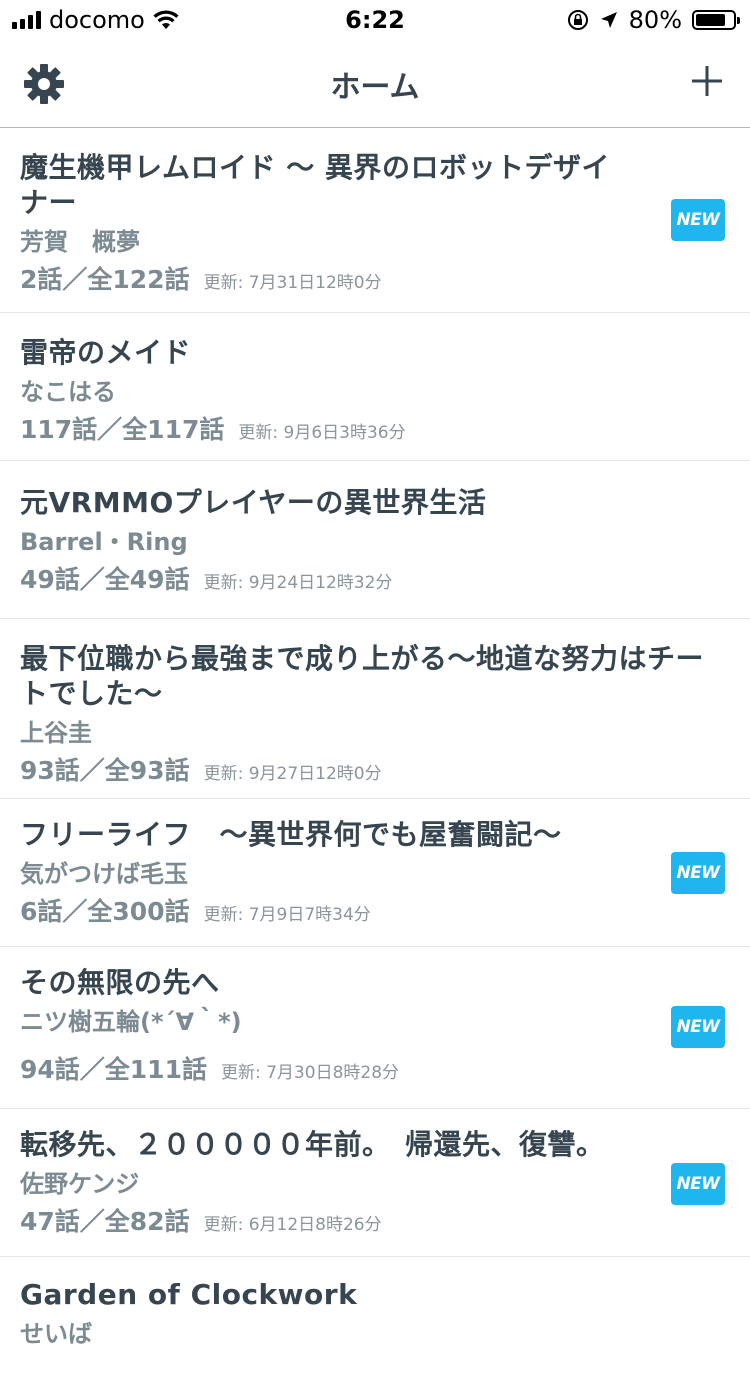  I want to click on episode-count: 2話／全122話, so click(105, 279).